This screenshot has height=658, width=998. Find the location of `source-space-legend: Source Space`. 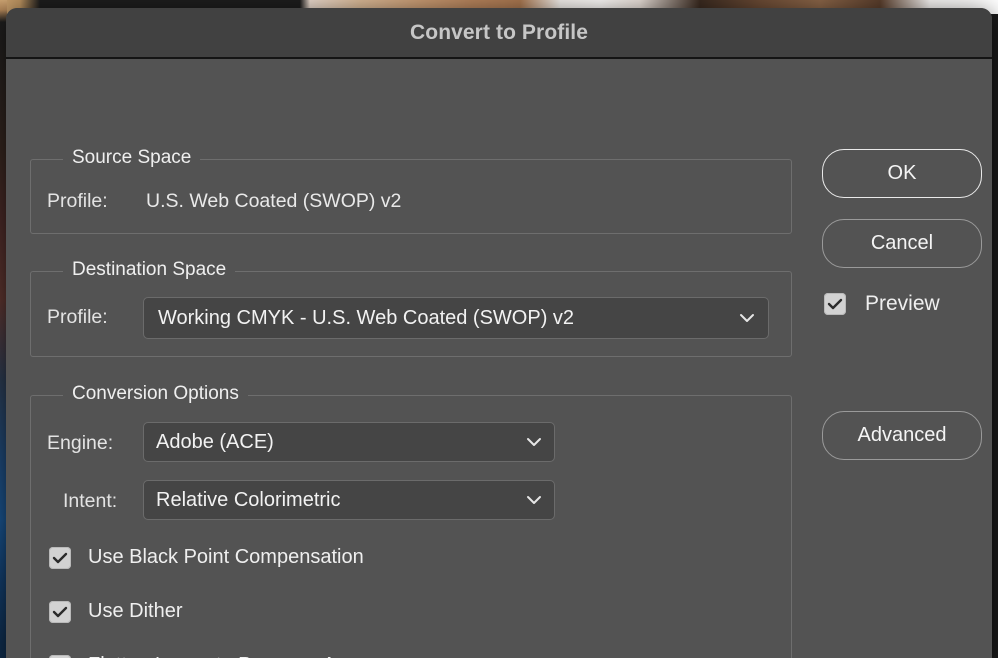

source-space-legend: Source Space is located at coordinates (132, 158).